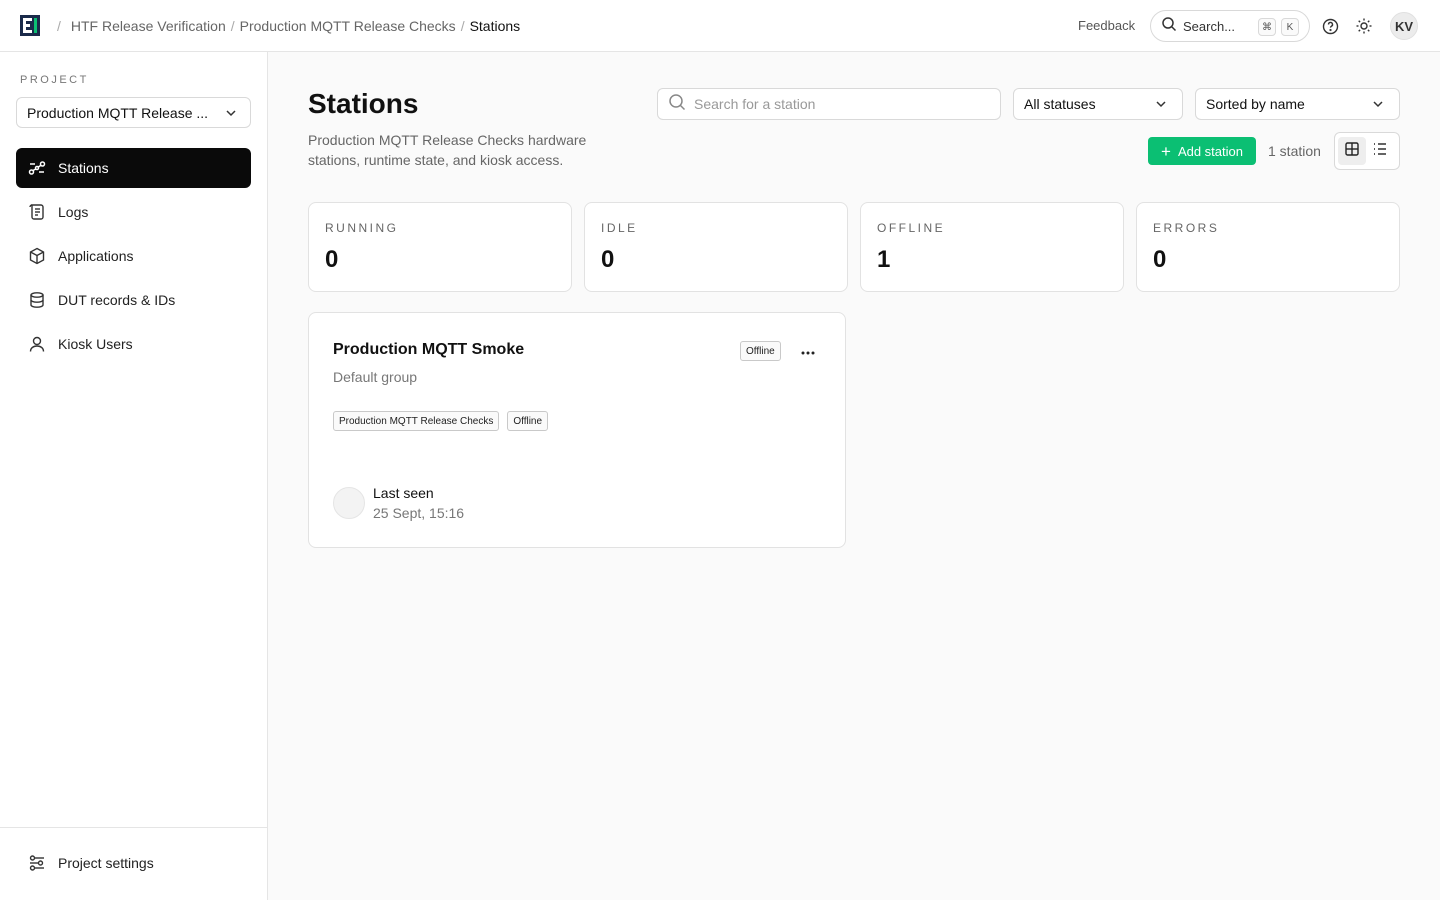  What do you see at coordinates (1267, 27) in the screenshot?
I see `command-key-badge: ⌘` at bounding box center [1267, 27].